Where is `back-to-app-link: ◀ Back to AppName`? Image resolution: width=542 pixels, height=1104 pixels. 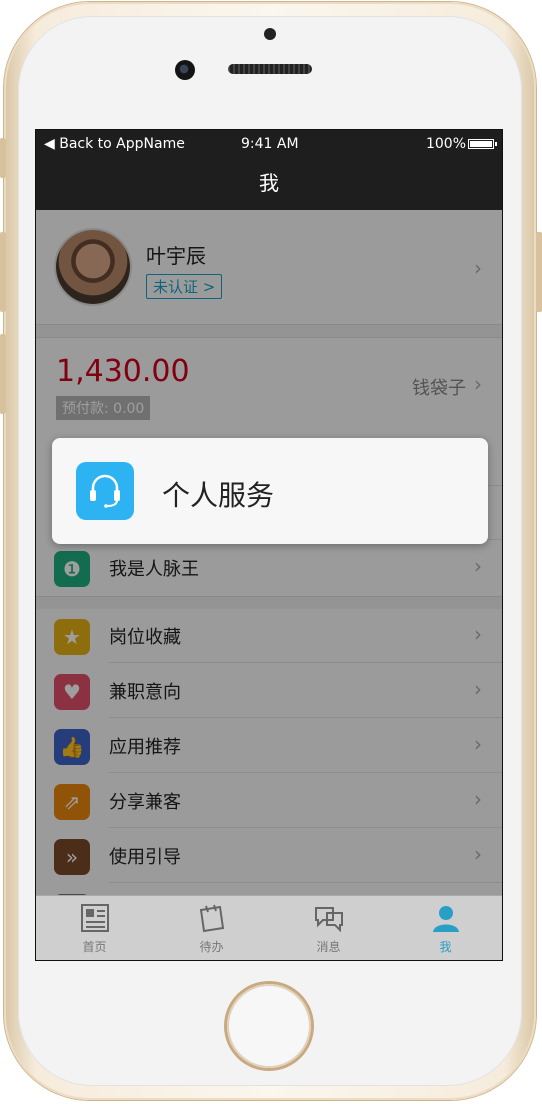 back-to-app-link: ◀ Back to AppName is located at coordinates (114, 144).